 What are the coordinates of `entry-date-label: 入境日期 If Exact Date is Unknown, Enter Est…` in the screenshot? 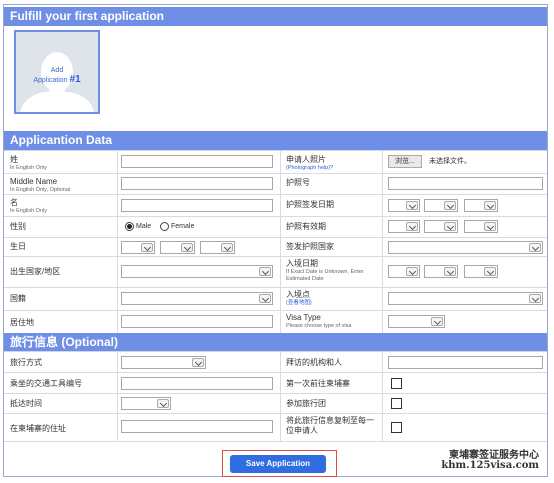 It's located at (332, 271).